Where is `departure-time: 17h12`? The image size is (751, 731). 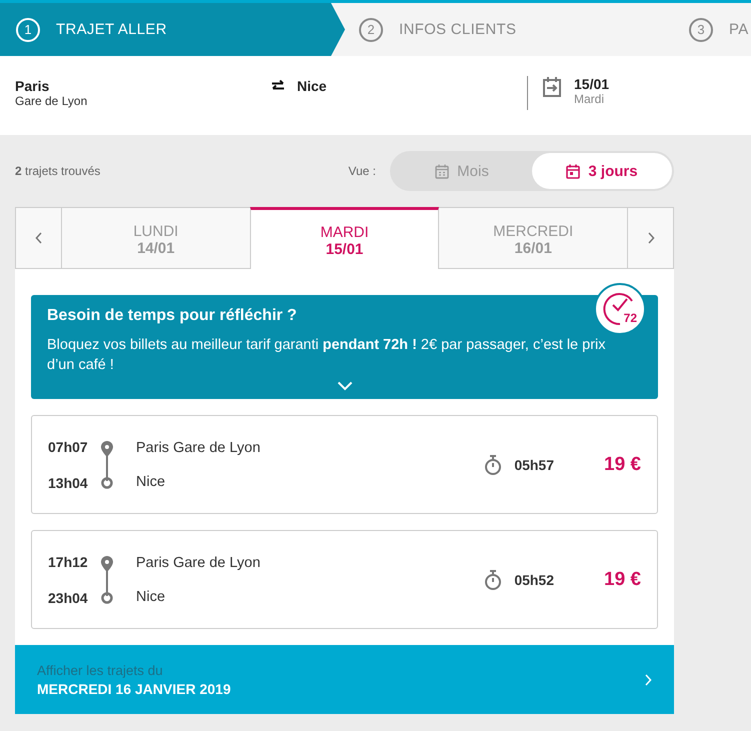 departure-time: 17h12 is located at coordinates (68, 562).